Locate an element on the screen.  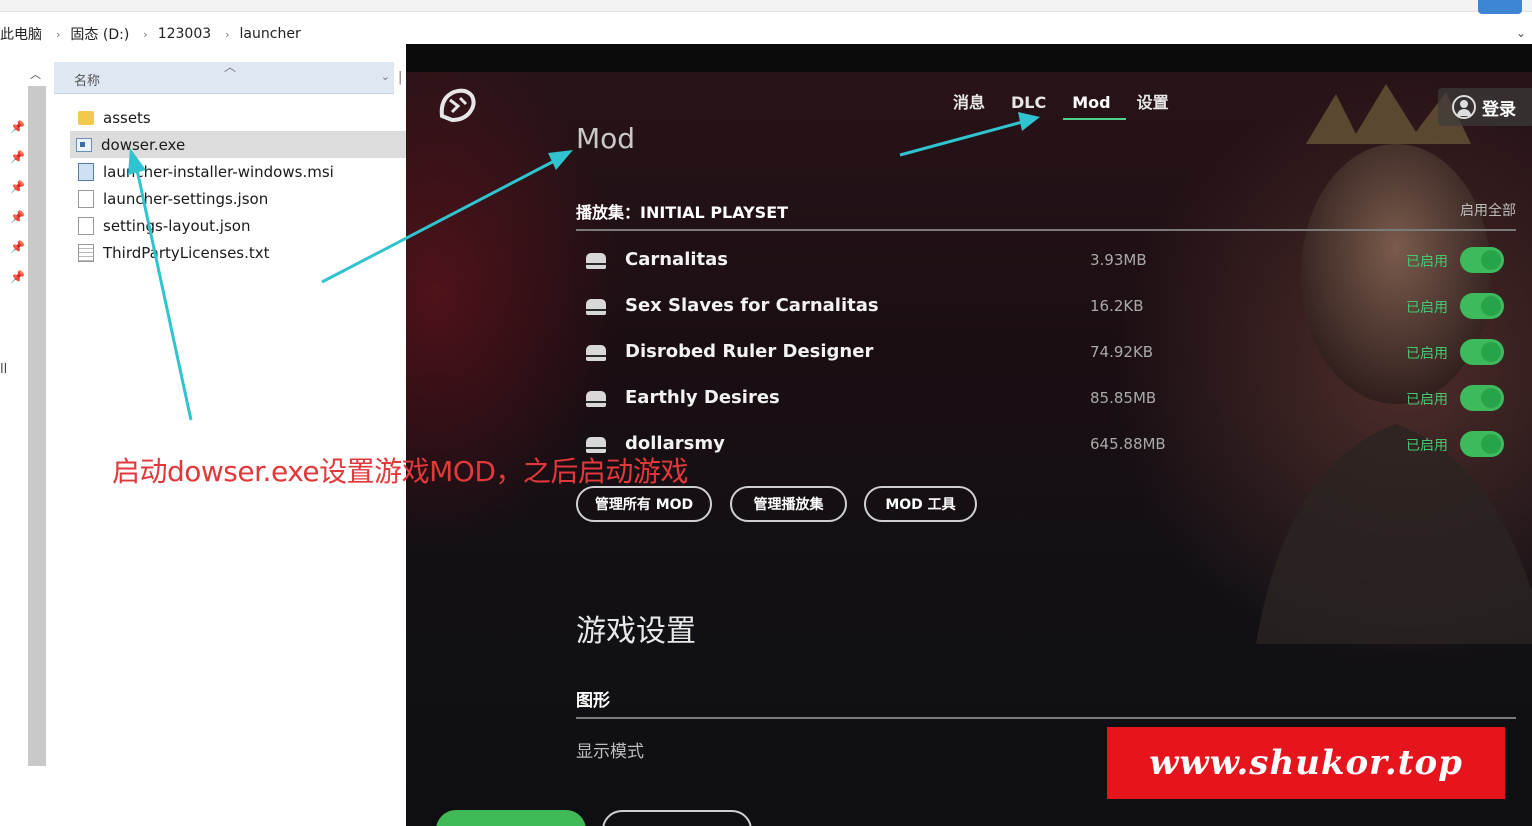
column-header-next: | is located at coordinates (400, 77).